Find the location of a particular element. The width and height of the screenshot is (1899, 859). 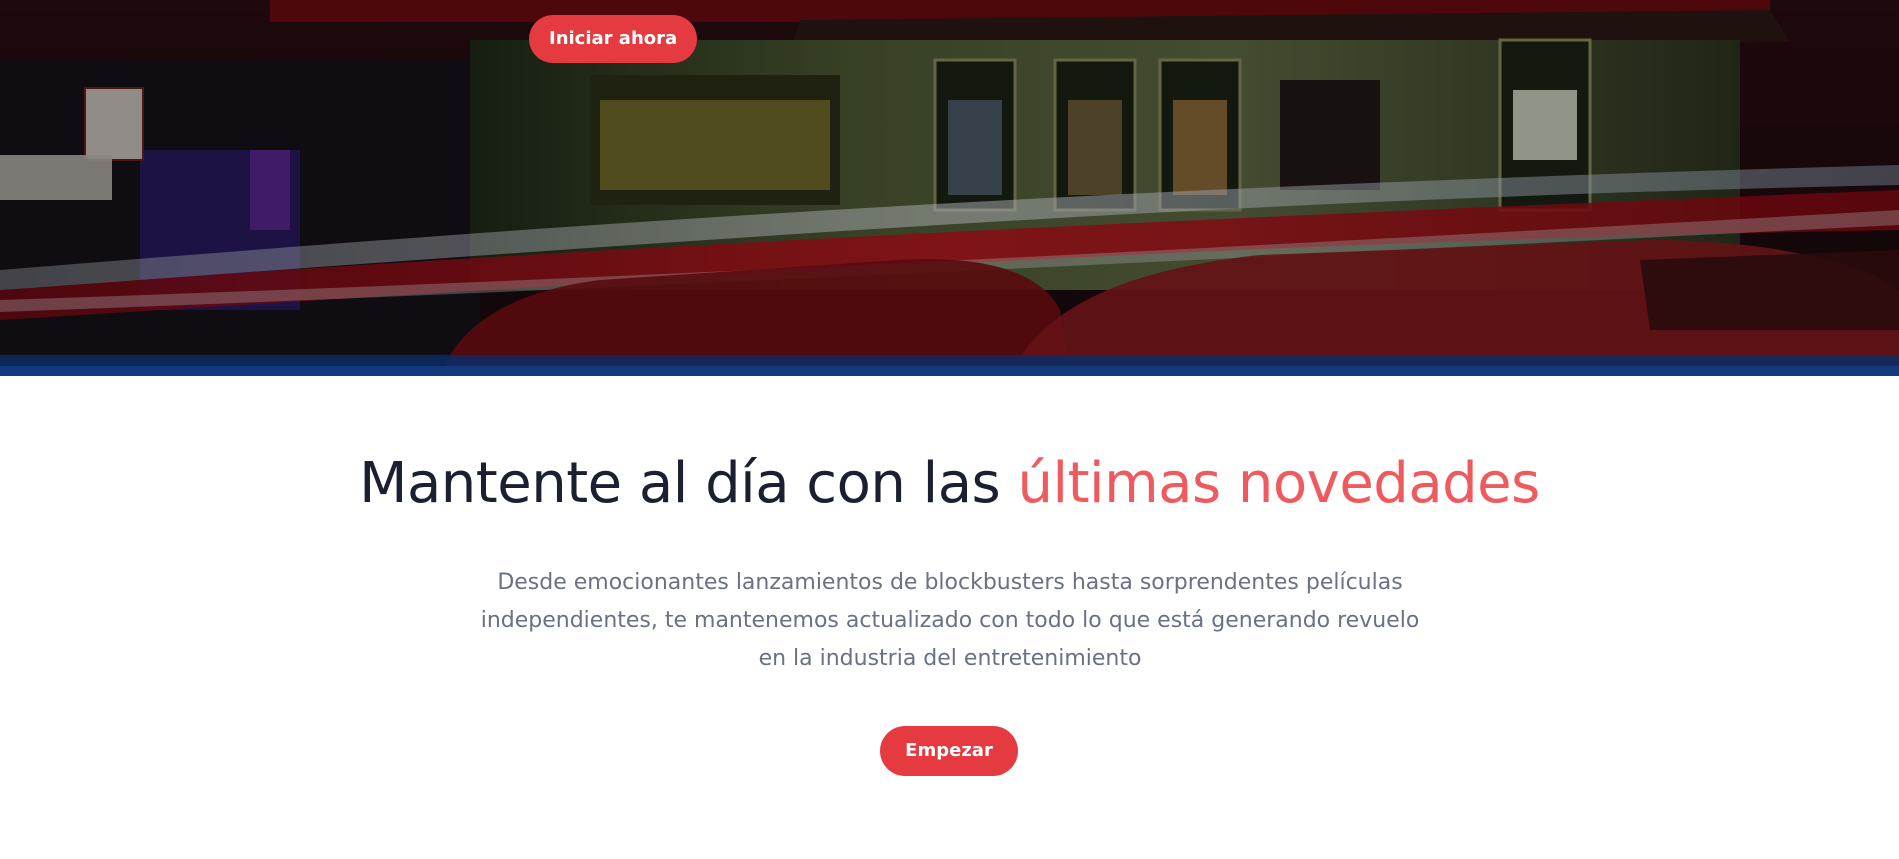

start-now-button: Iniciar ahora is located at coordinates (613, 39).